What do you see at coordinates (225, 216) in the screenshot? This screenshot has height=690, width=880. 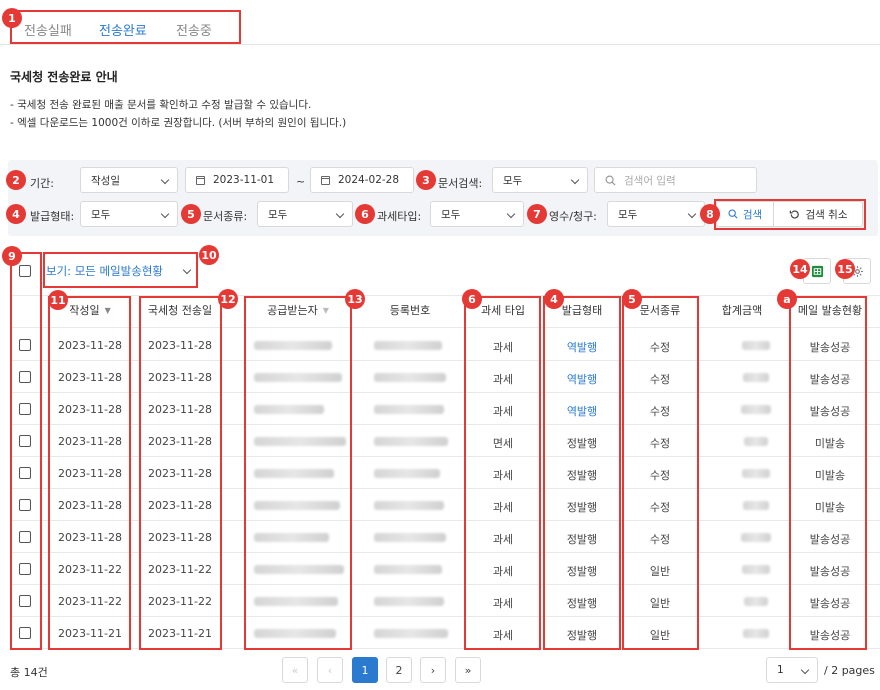 I see `doc-kind-label: 문서종류:` at bounding box center [225, 216].